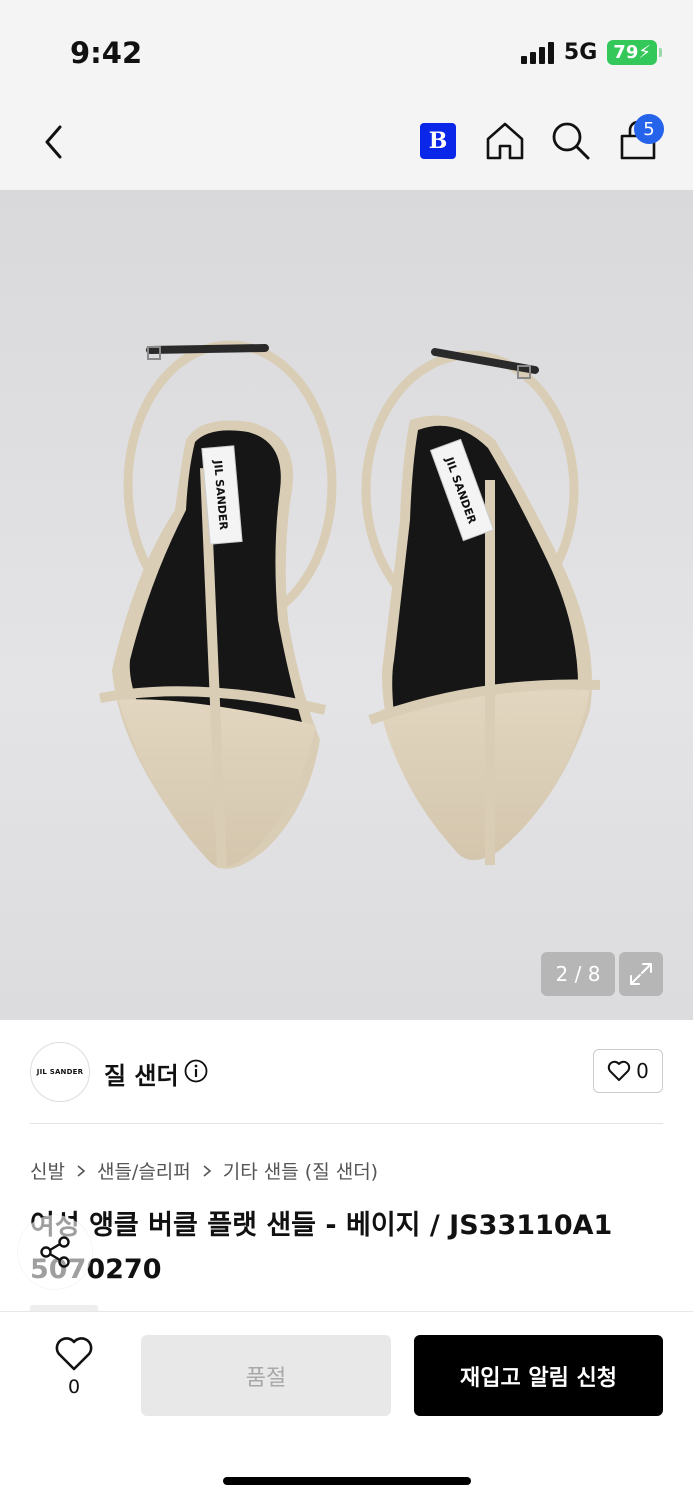 The width and height of the screenshot is (693, 1500). What do you see at coordinates (537, 52) in the screenshot?
I see `signal-icon` at bounding box center [537, 52].